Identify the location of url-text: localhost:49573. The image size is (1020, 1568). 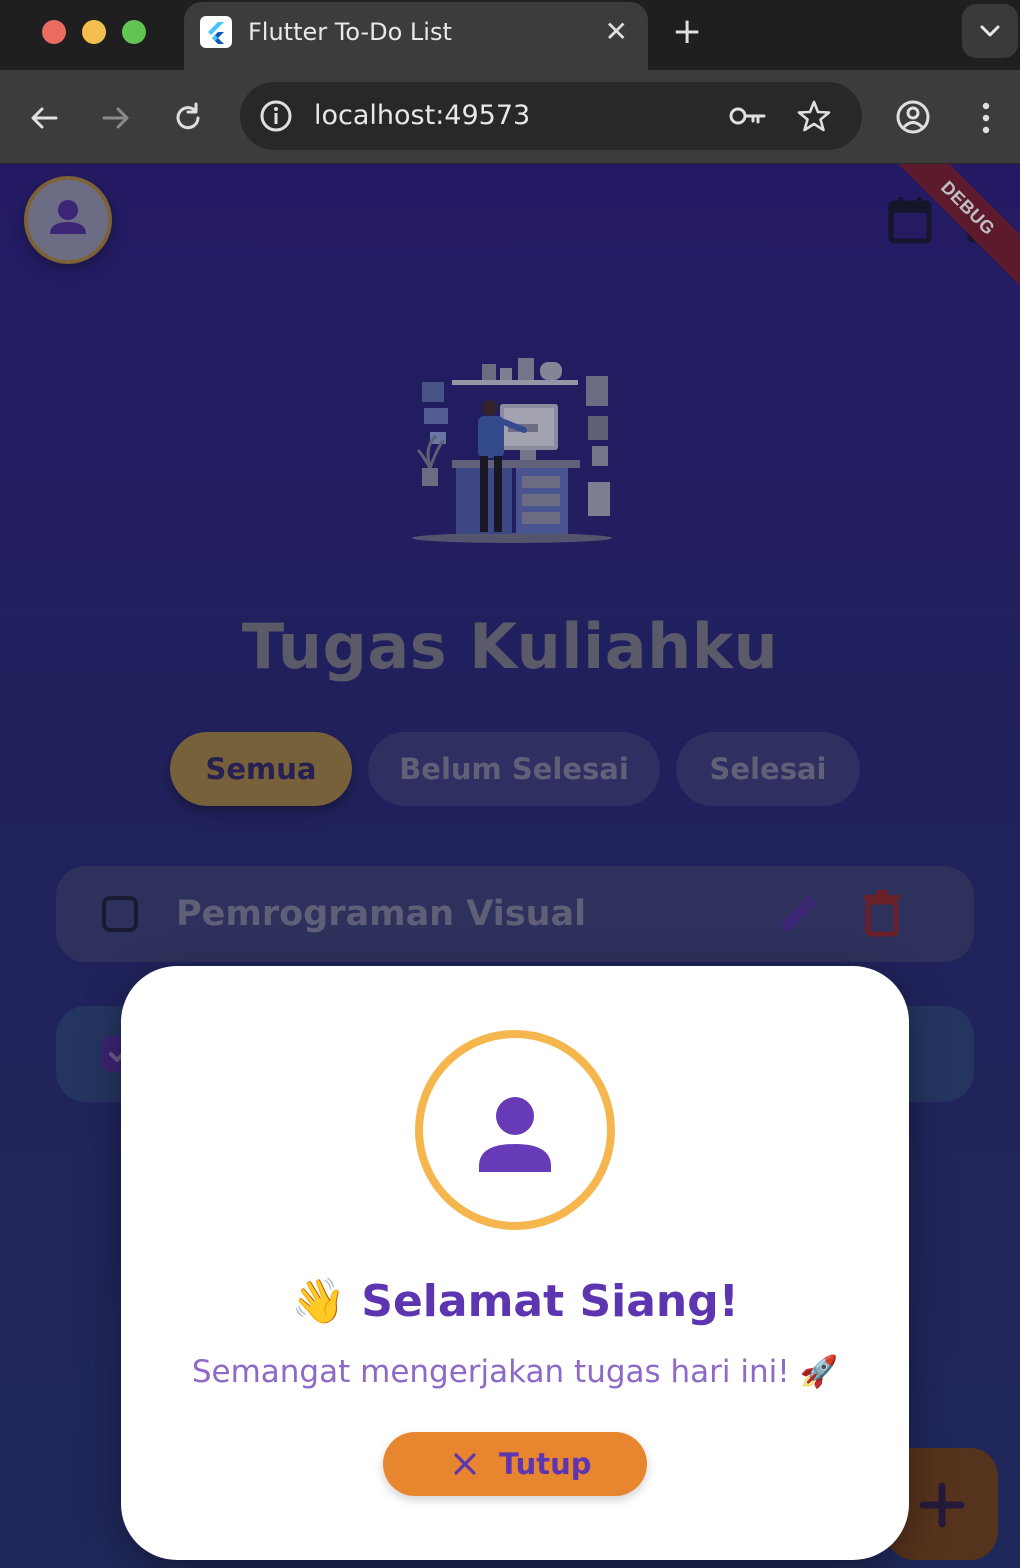
(422, 116).